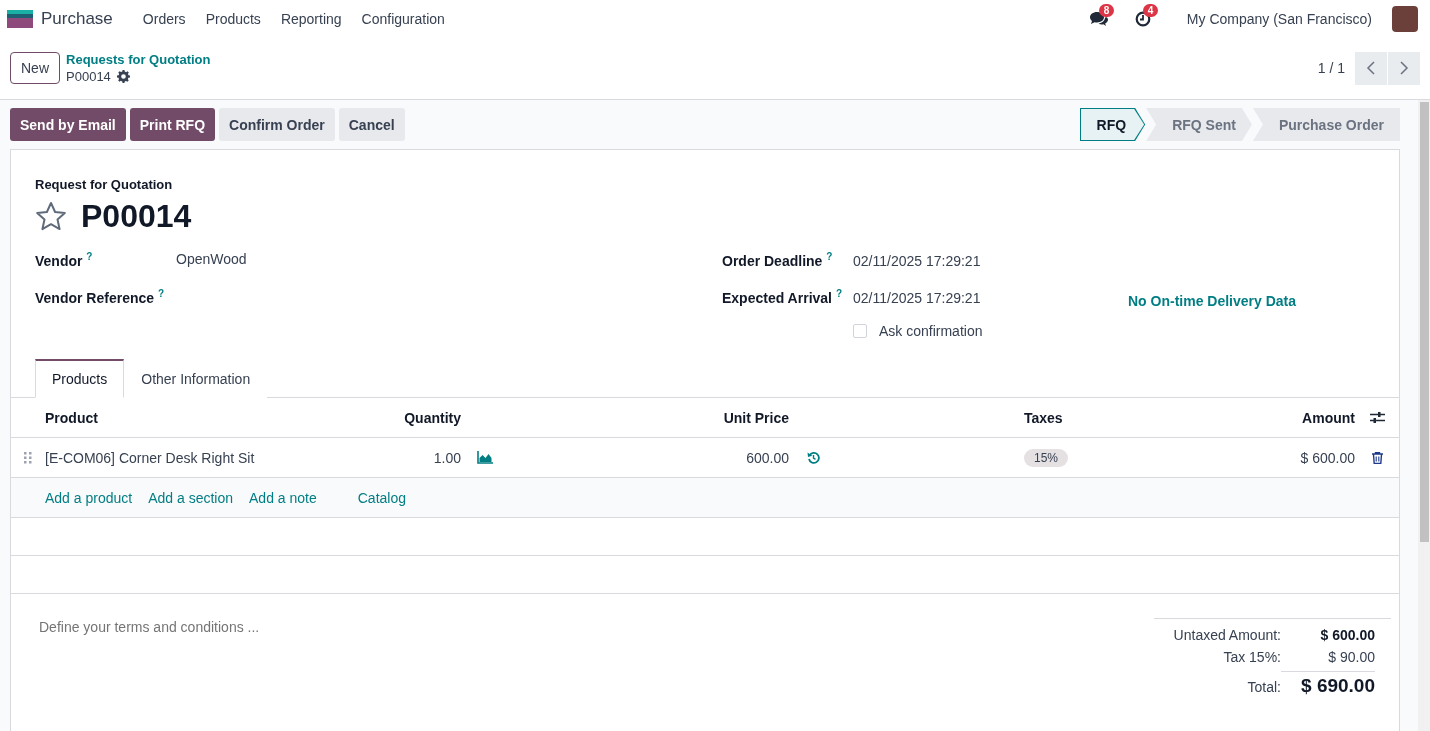 This screenshot has width=1430, height=731. I want to click on action-button: Send by Email, so click(68, 124).